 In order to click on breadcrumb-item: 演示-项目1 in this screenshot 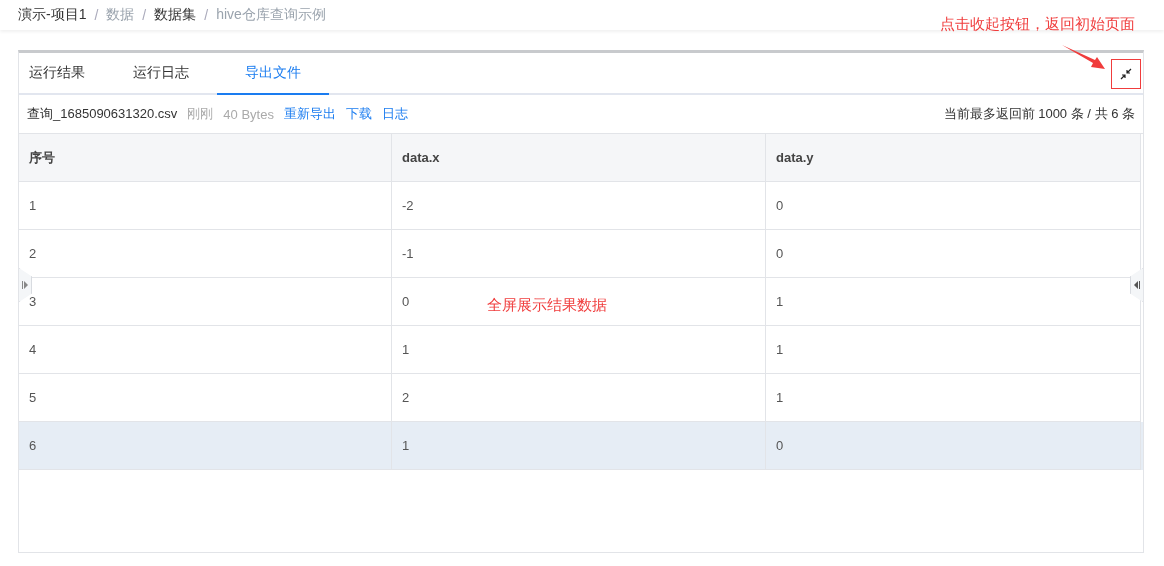, I will do `click(52, 15)`.